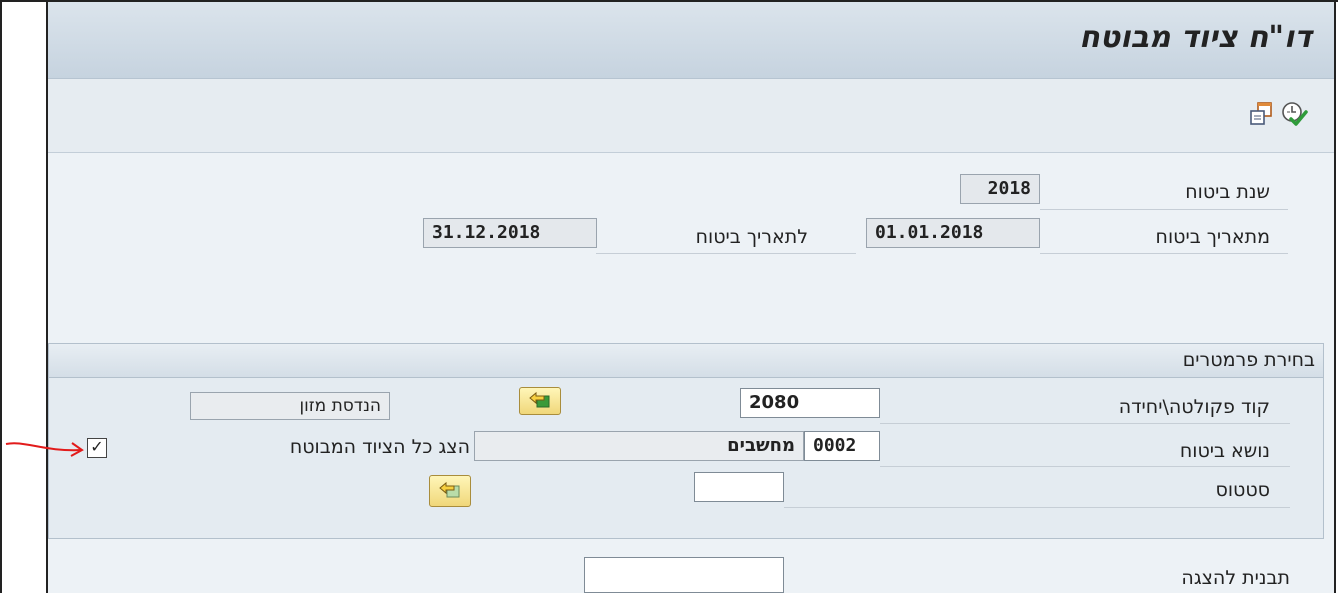 Image resolution: width=1338 pixels, height=593 pixels. Describe the element at coordinates (1195, 37) in the screenshot. I see `page-title: דו"ח ציוד מבוטח` at that location.